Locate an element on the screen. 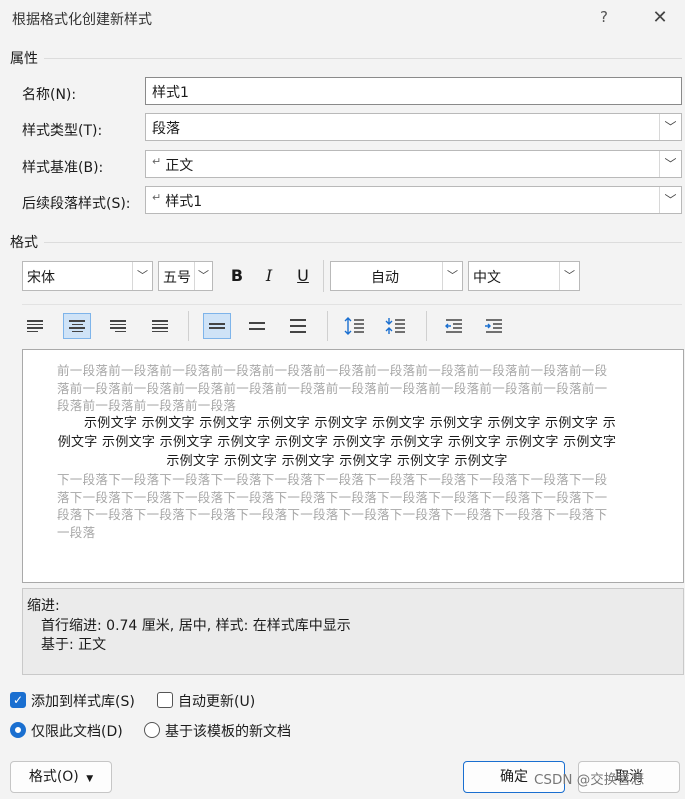 The width and height of the screenshot is (685, 799). one-half-spacing-button is located at coordinates (257, 326).